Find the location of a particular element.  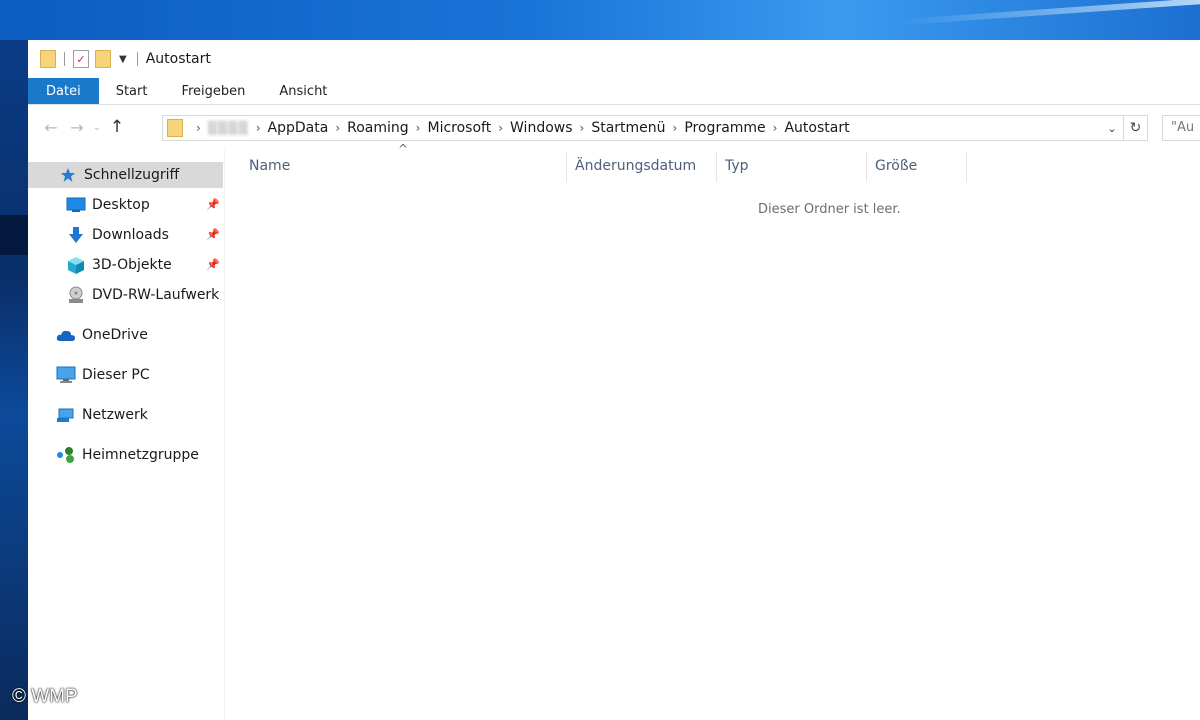

back-arrow-icon: ← is located at coordinates (51, 127).